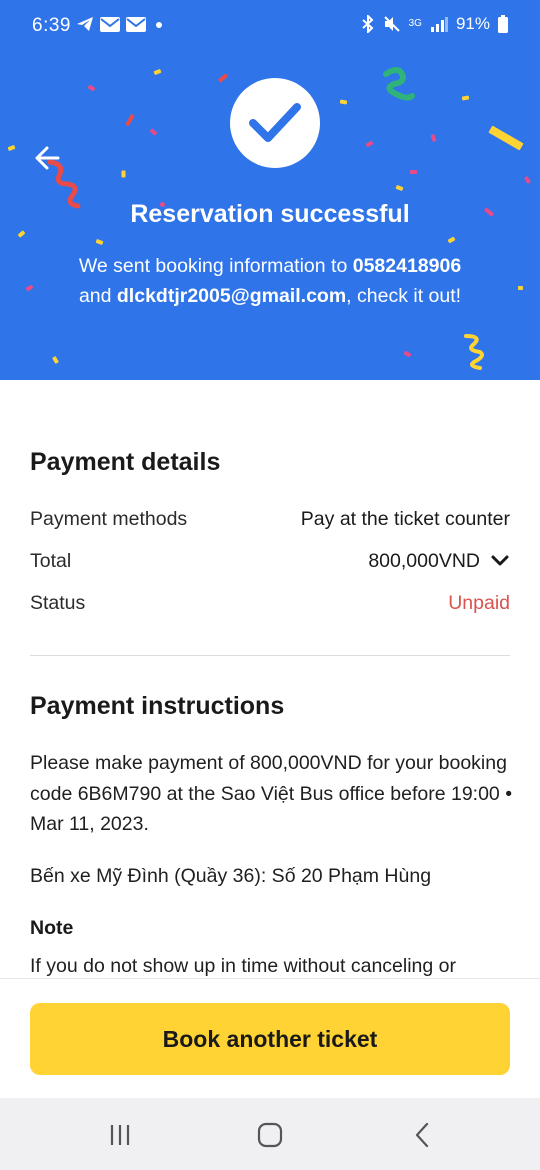 Image resolution: width=540 pixels, height=1170 pixels. I want to click on recent-apps-icon, so click(120, 1135).